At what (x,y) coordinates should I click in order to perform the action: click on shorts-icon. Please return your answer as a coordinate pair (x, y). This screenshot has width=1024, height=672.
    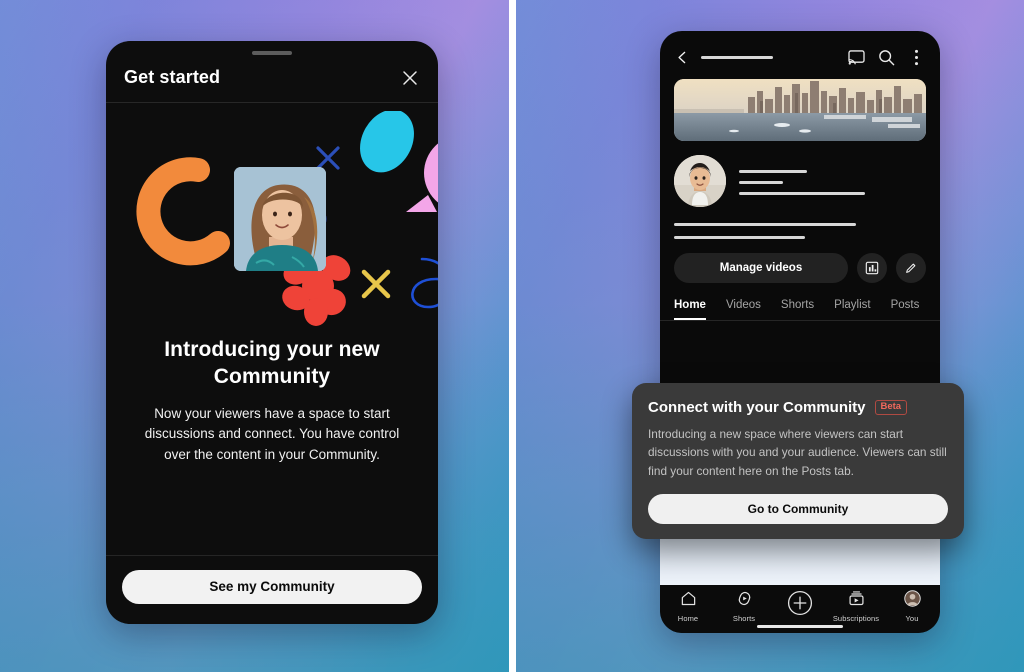
    Looking at the image, I should click on (744, 601).